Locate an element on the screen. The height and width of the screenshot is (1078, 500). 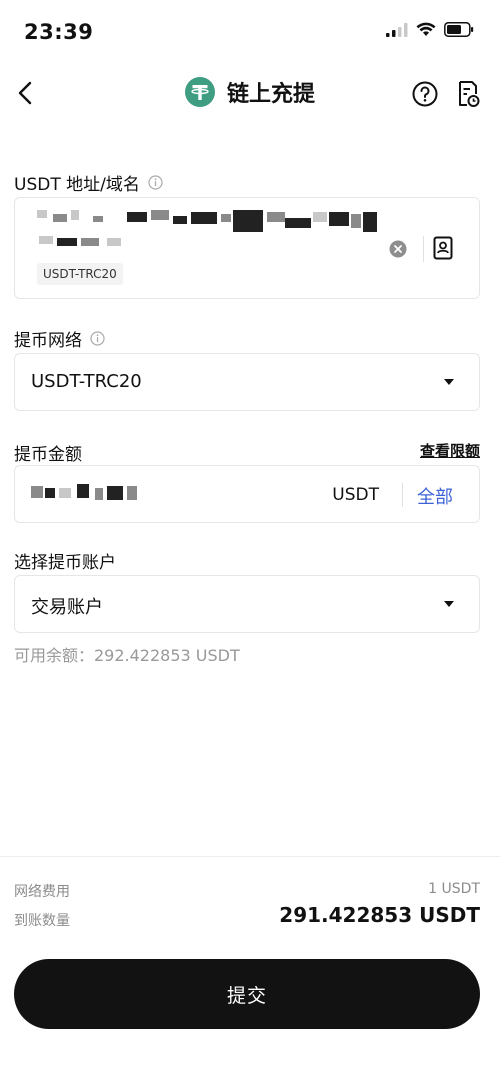
history-button is located at coordinates (468, 96).